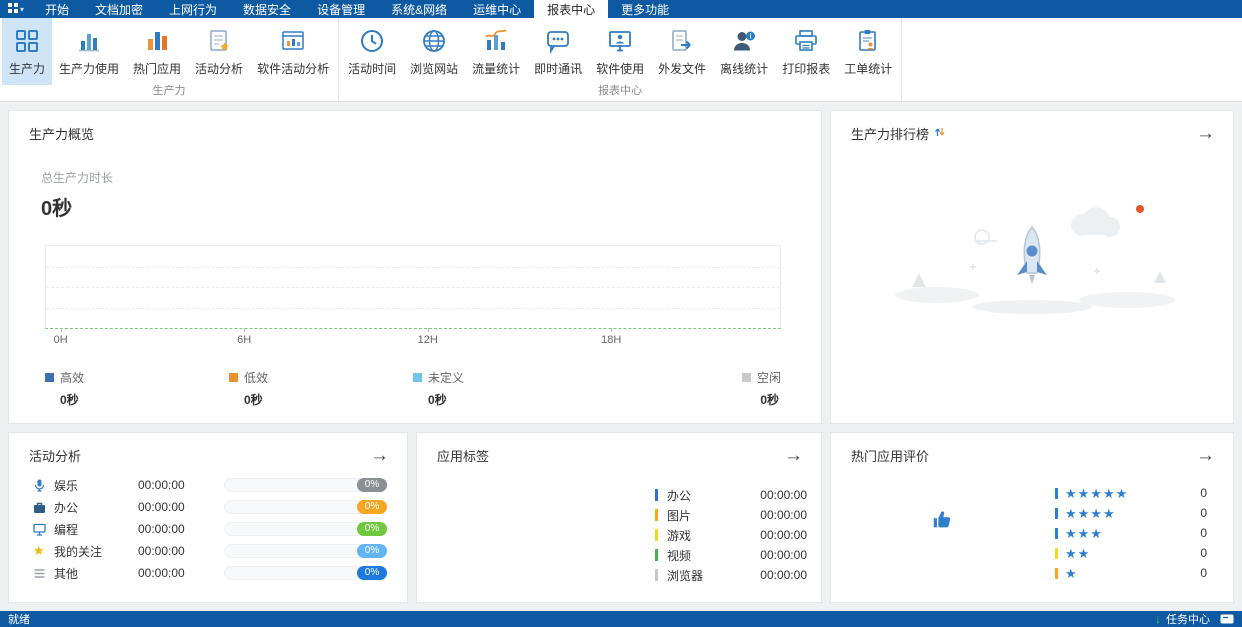 Image resolution: width=1242 pixels, height=627 pixels. I want to click on ribbon-item-work-order-stats: 工单统计, so click(868, 51).